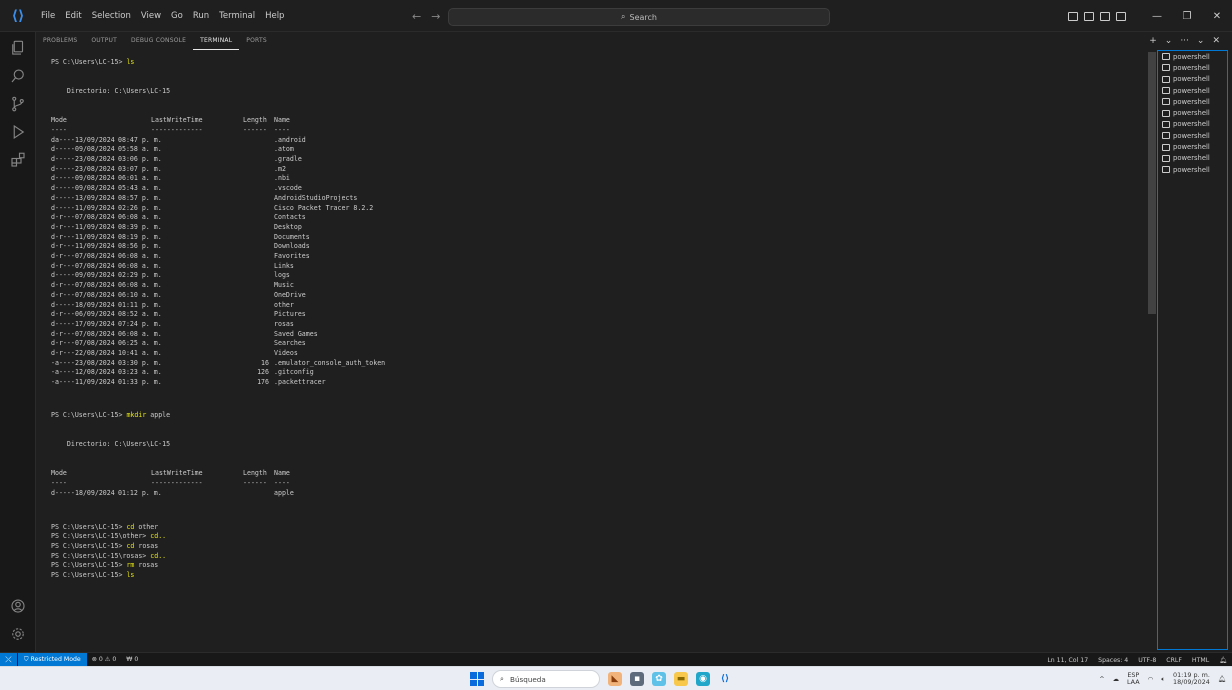  What do you see at coordinates (643, 17) in the screenshot?
I see `search-label: Search` at bounding box center [643, 17].